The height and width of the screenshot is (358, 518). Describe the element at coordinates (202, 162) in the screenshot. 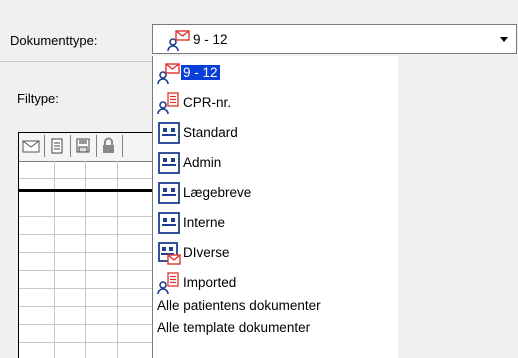

I see `option-label: Admin` at that location.